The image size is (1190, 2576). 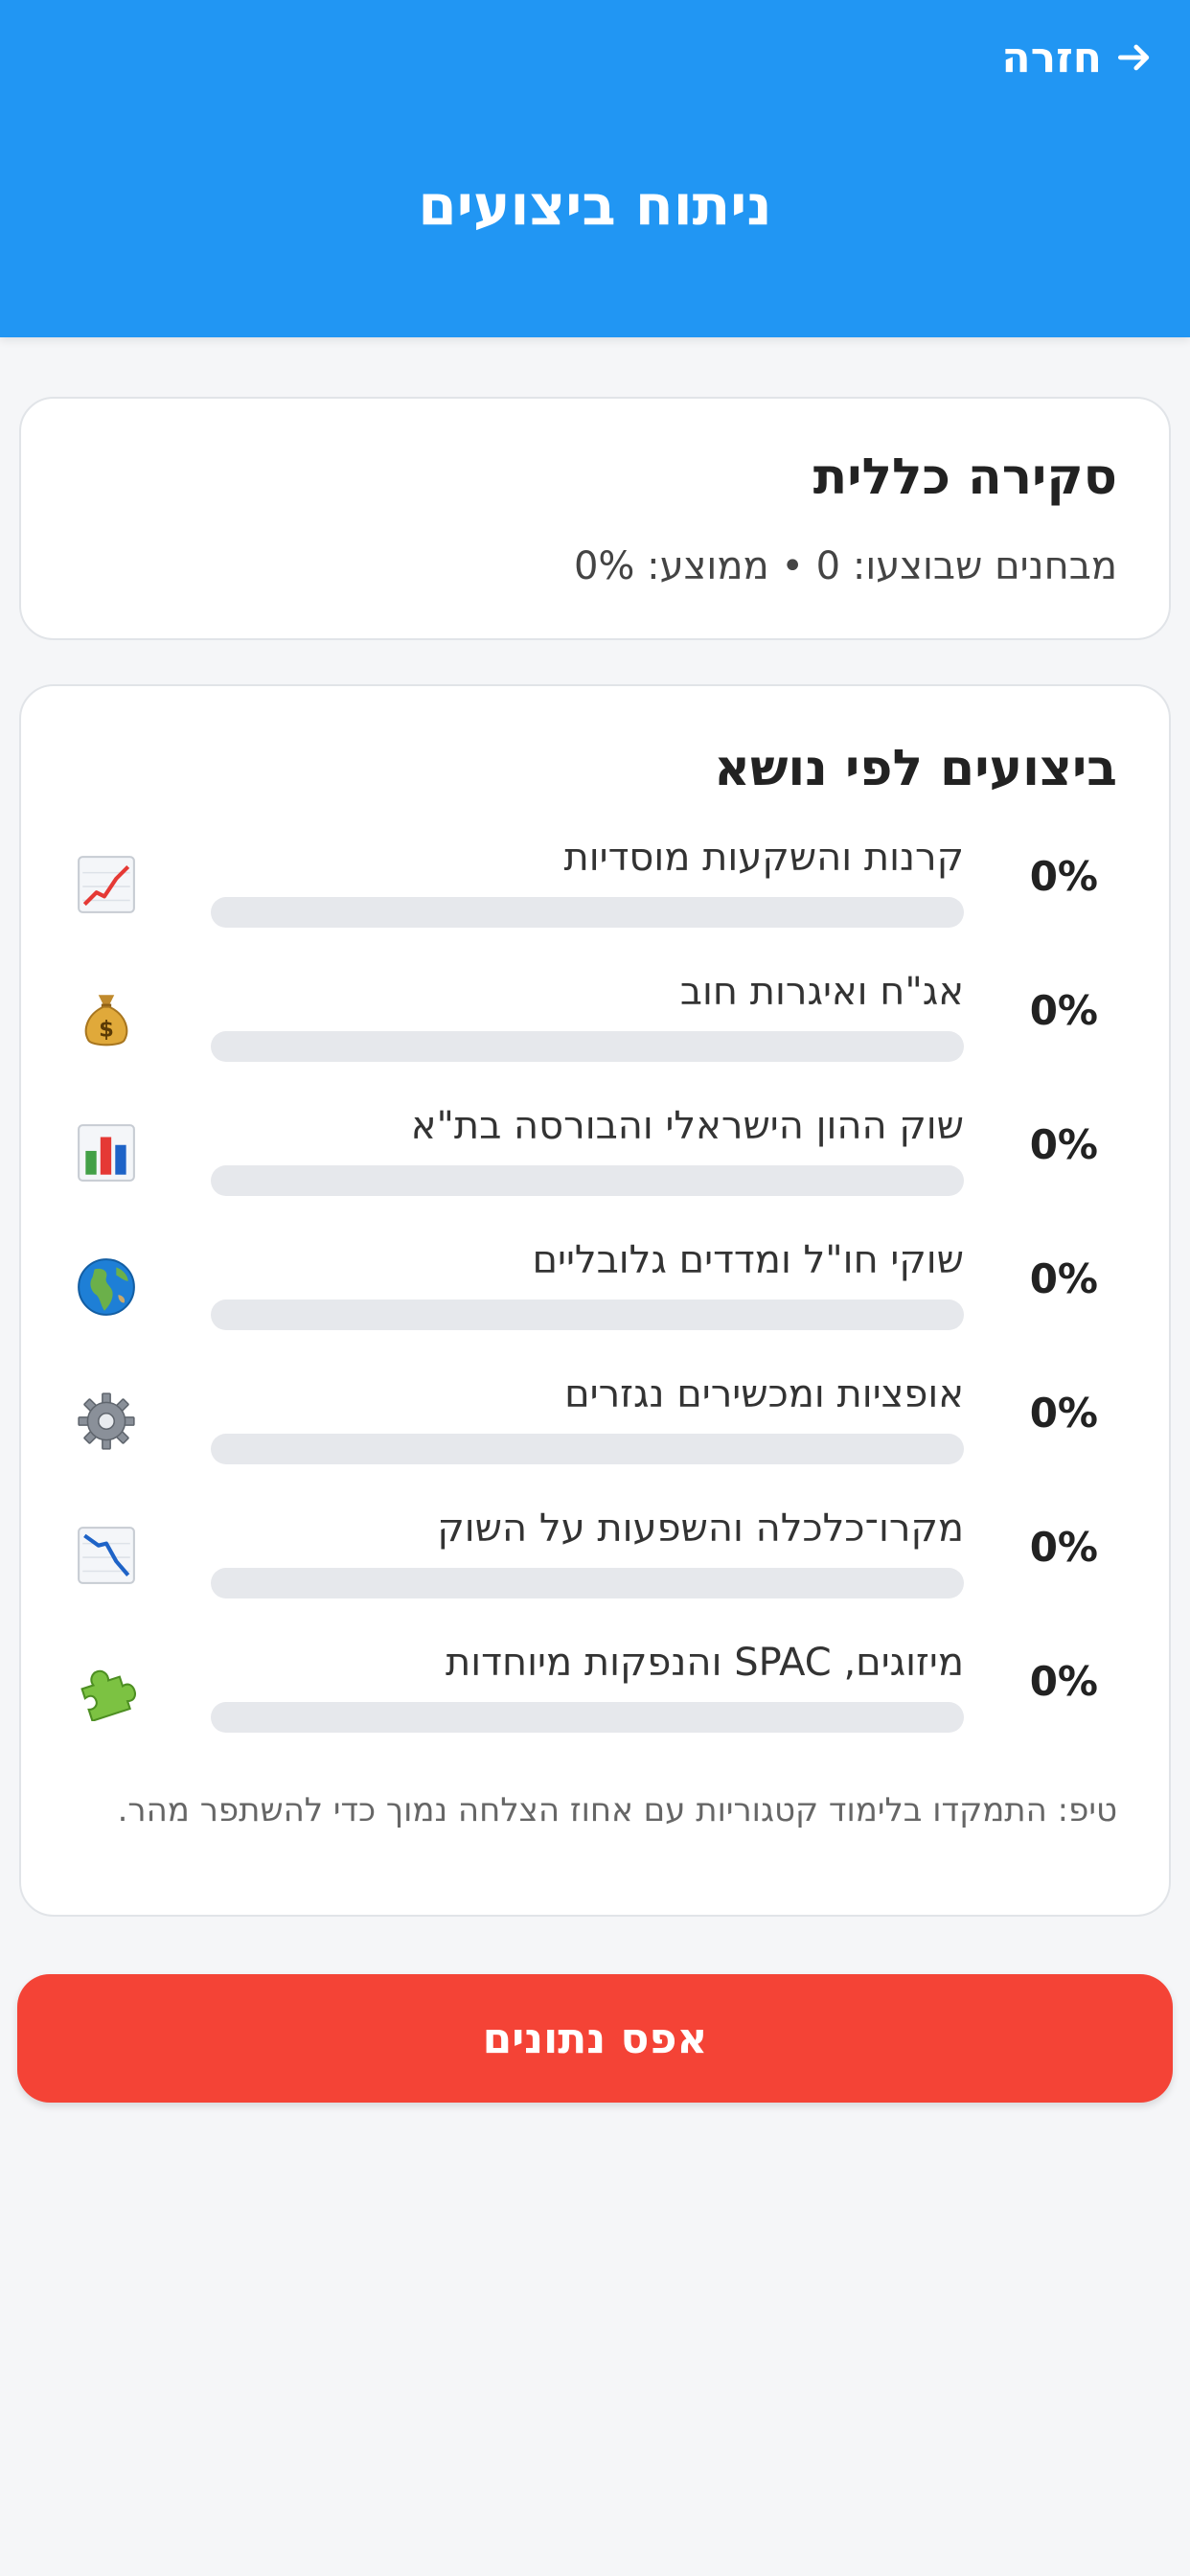 I want to click on topic-row: 0% מיזוגים, SPAC והנפקות מיוחדות, so click(x=597, y=1698).